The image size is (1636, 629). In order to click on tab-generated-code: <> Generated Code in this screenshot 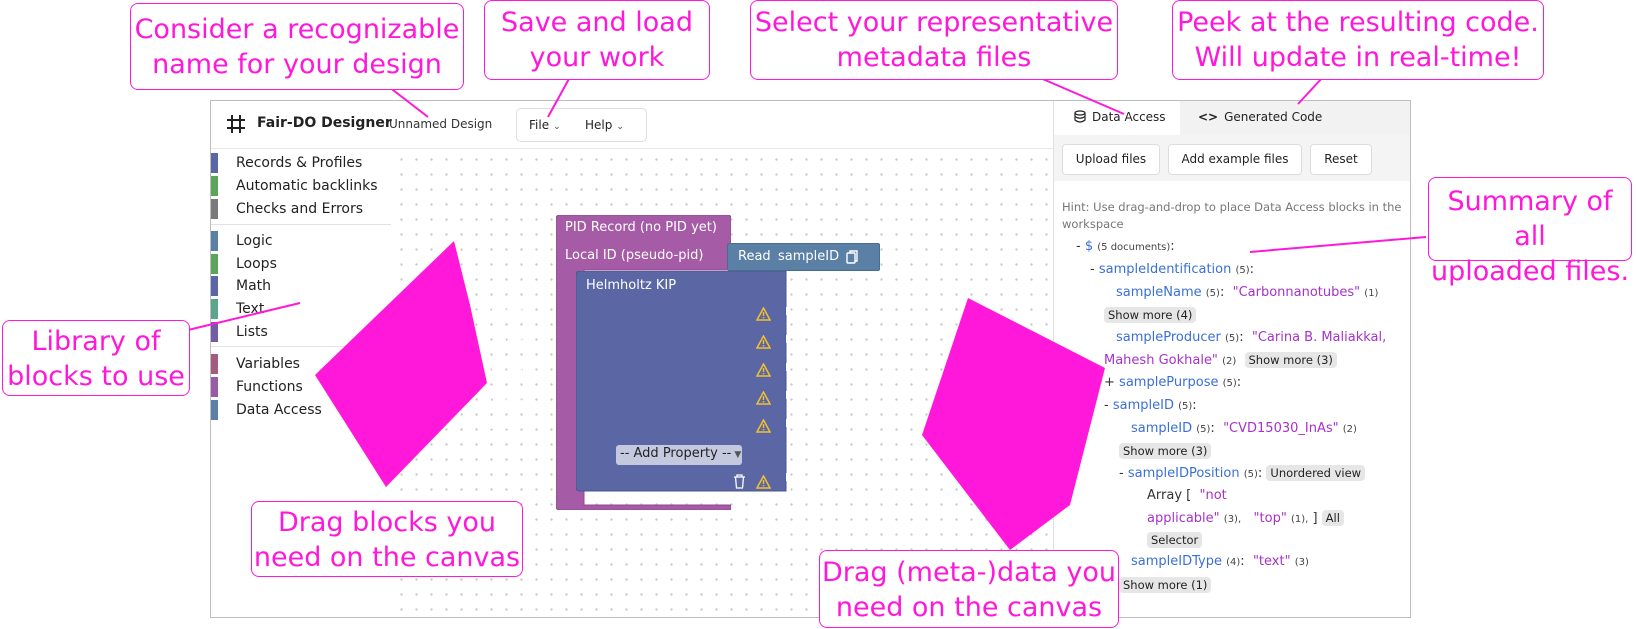, I will do `click(1255, 118)`.